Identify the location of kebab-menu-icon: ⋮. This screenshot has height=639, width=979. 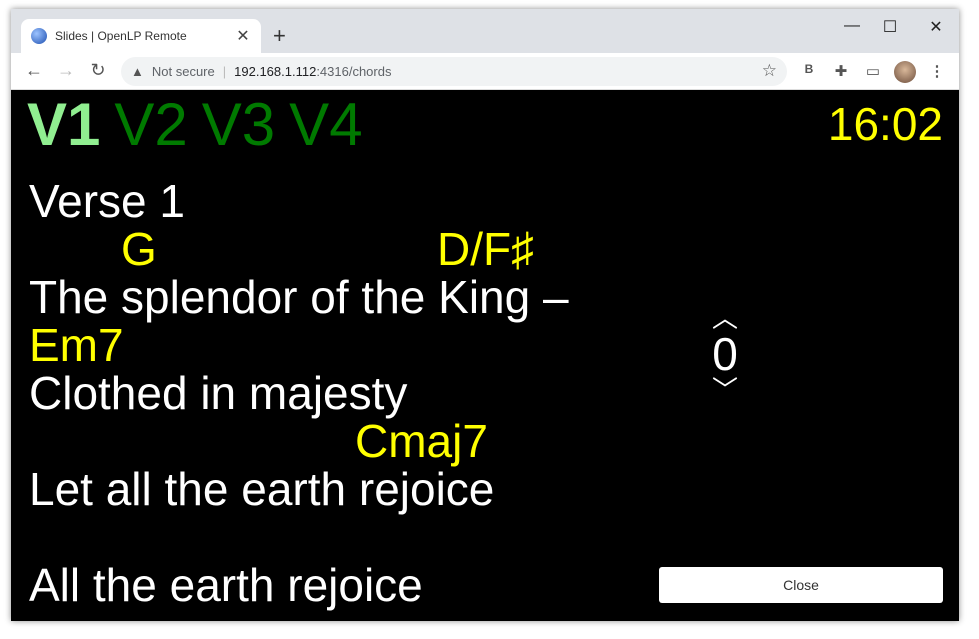
(937, 71).